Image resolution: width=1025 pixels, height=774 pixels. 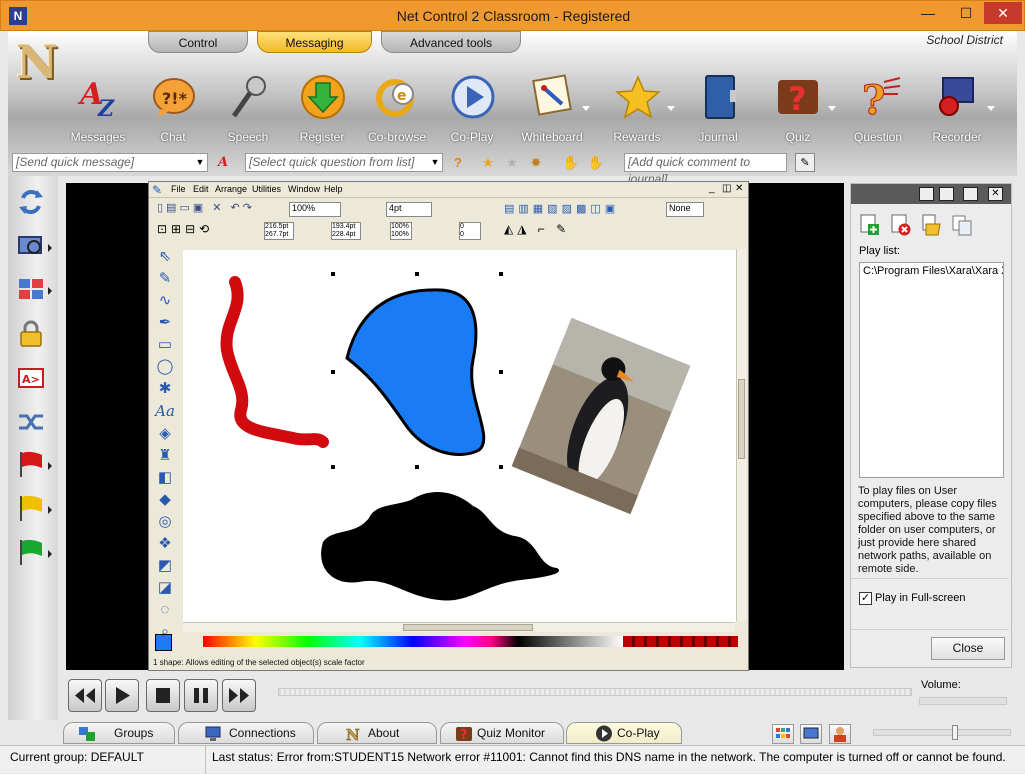 I want to click on menu-edit: Edit, so click(x=201, y=189).